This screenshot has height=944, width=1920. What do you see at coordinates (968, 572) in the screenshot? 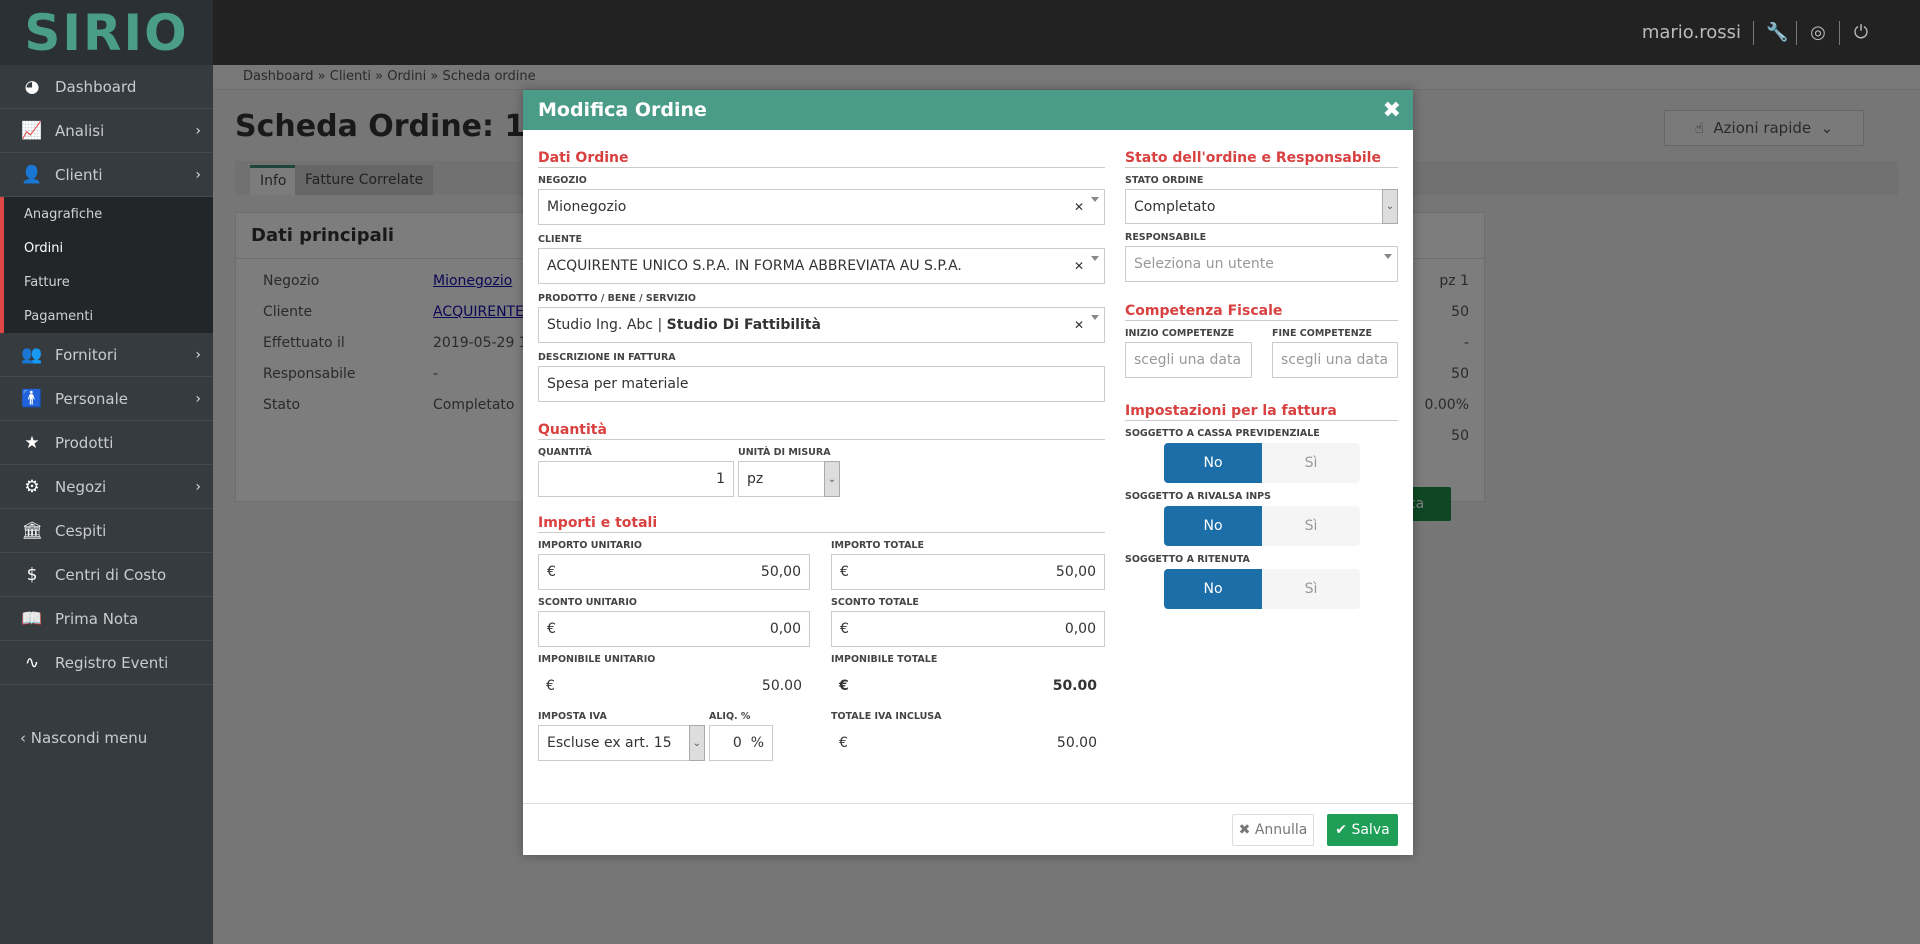
I see `importo-totale-input: € 50,00` at bounding box center [968, 572].